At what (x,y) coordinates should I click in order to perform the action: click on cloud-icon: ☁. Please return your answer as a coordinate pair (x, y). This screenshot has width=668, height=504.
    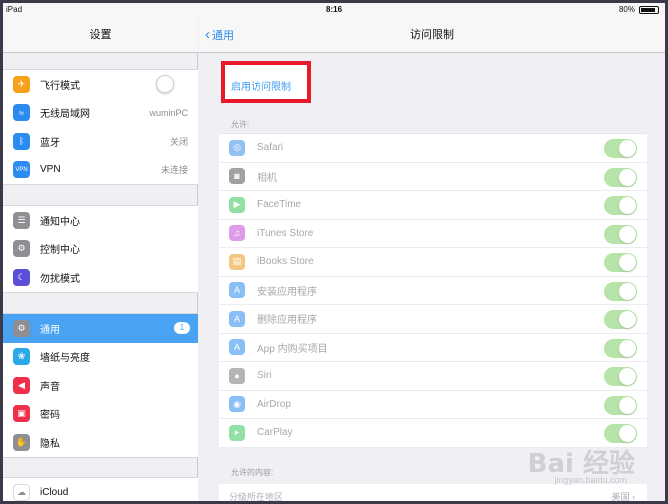
    Looking at the image, I should click on (21, 492).